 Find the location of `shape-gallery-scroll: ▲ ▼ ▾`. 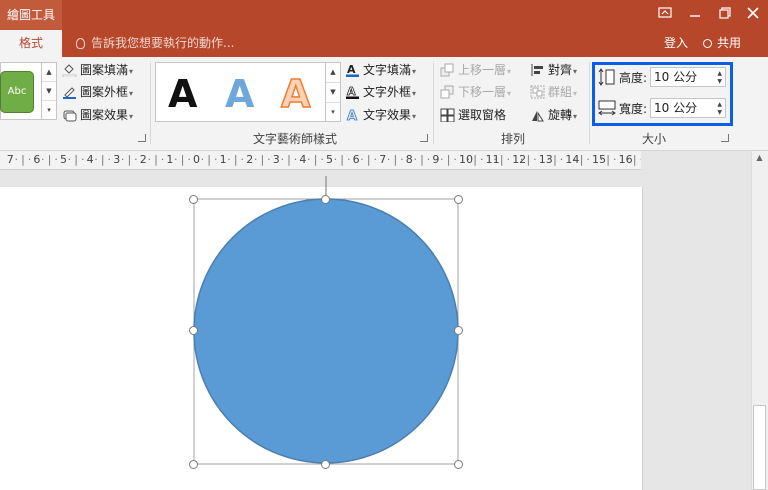

shape-gallery-scroll: ▲ ▼ ▾ is located at coordinates (49, 91).